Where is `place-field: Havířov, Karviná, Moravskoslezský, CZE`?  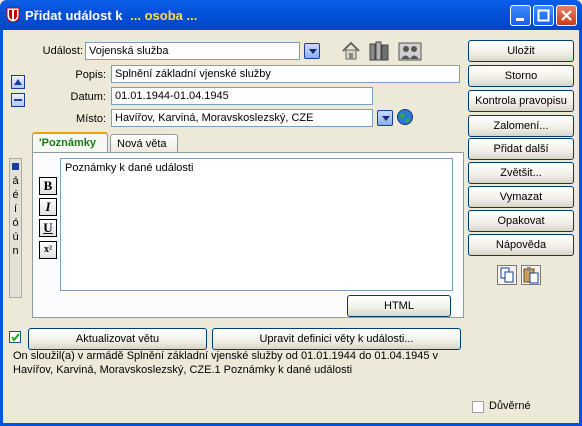
place-field: Havířov, Karviná, Moravskoslezský, CZE is located at coordinates (242, 118).